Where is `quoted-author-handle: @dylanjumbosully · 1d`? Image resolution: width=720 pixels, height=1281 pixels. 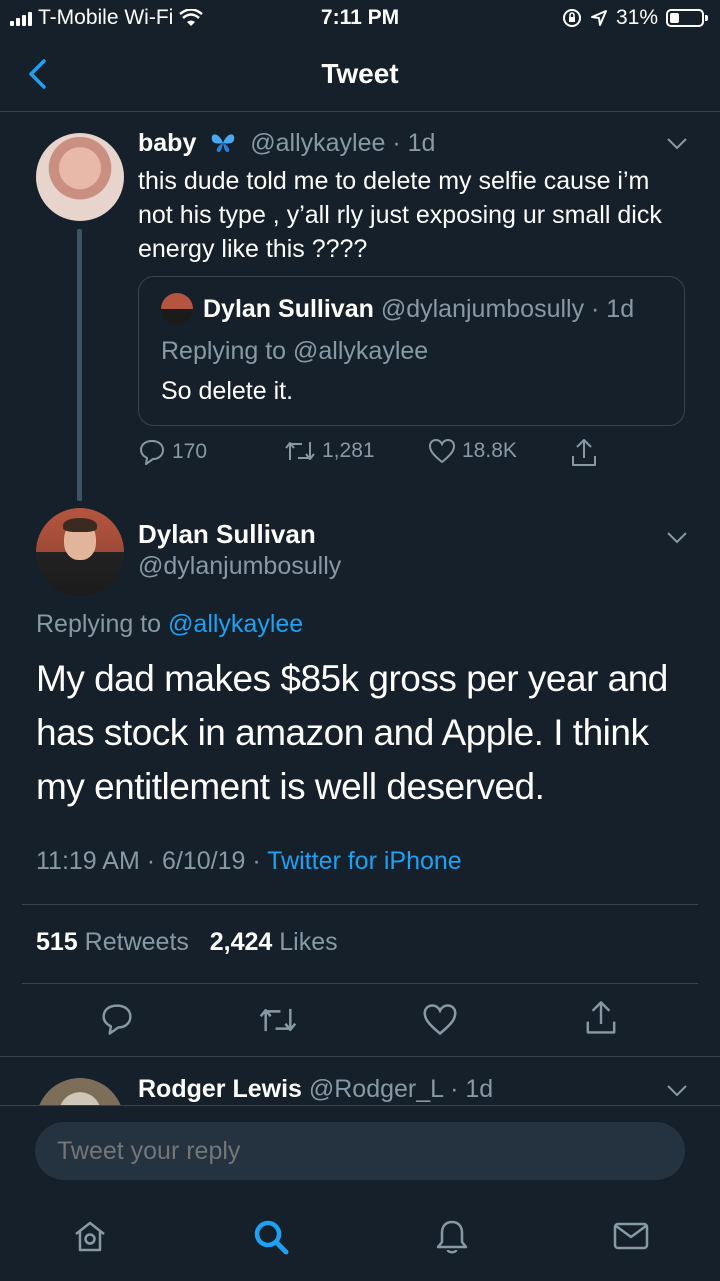
quoted-author-handle: @dylanjumbosully · 1d is located at coordinates (507, 309).